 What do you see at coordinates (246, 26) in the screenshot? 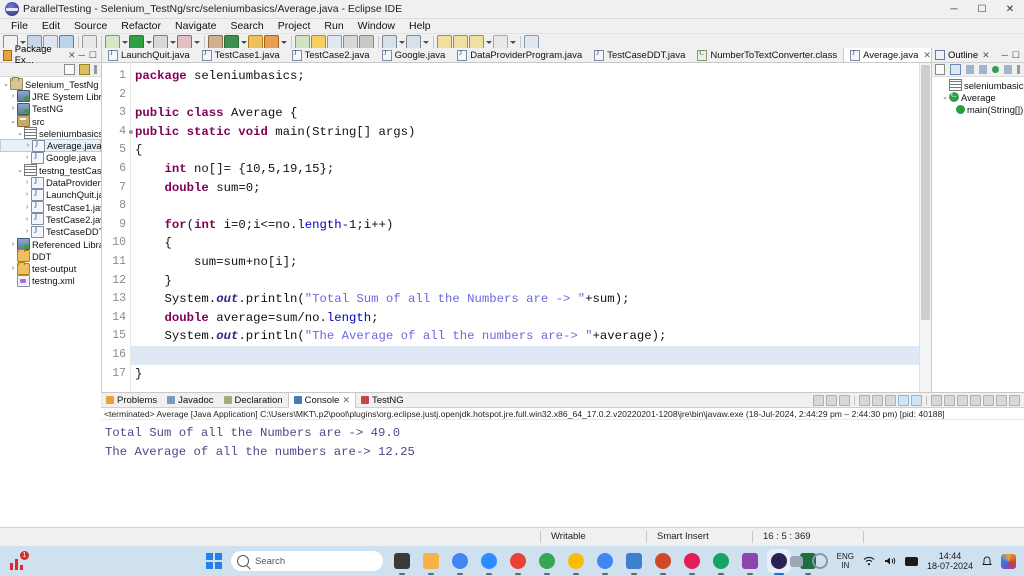
I see `menu-search: Search` at bounding box center [246, 26].